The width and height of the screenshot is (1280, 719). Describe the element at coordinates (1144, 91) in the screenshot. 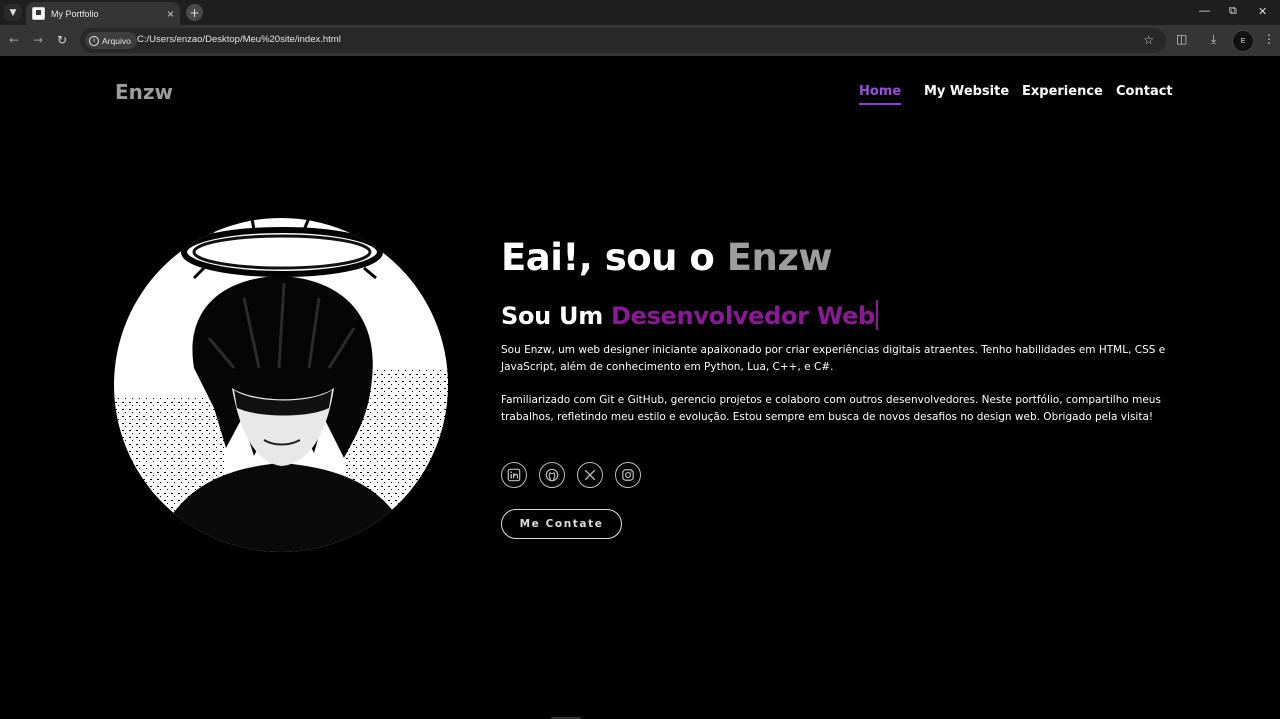

I see `nav-contact: Contact` at that location.